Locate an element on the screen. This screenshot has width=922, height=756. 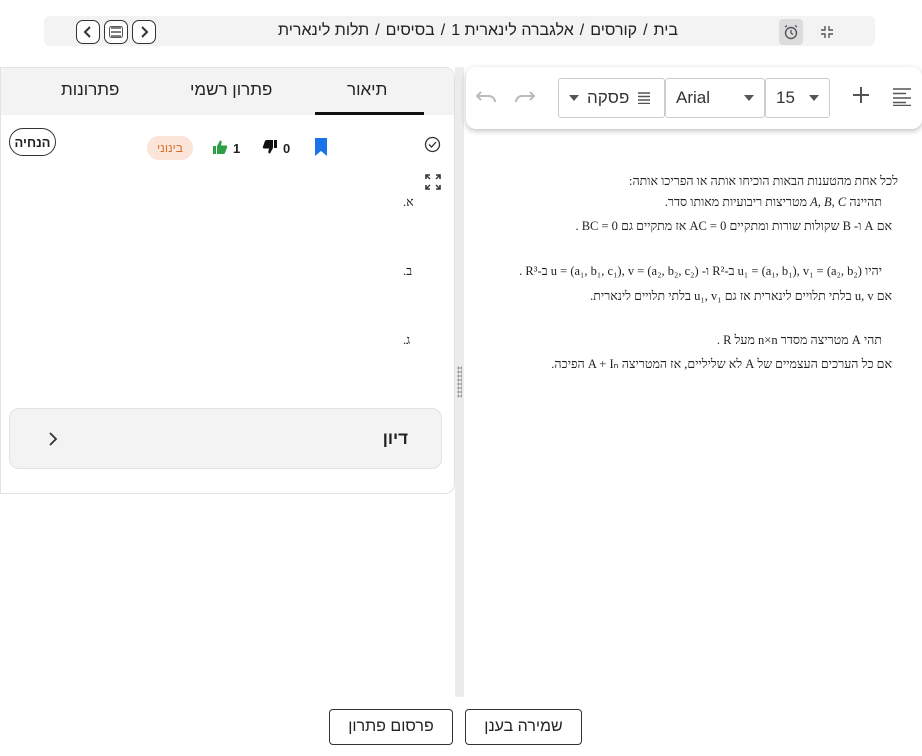
check-circle-icon is located at coordinates (432, 144).